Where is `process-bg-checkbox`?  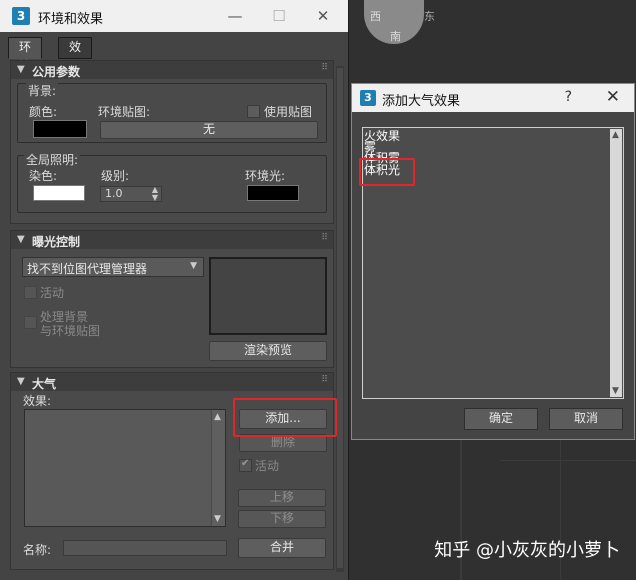
process-bg-checkbox is located at coordinates (30, 322).